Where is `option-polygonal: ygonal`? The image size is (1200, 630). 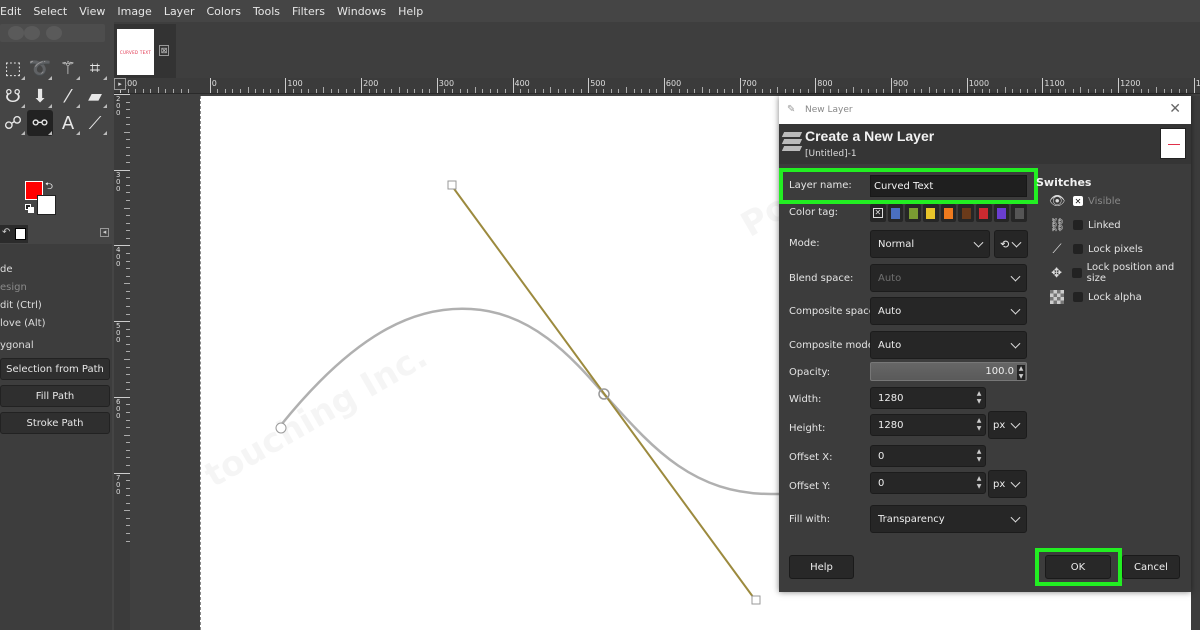
option-polygonal: ygonal is located at coordinates (17, 345).